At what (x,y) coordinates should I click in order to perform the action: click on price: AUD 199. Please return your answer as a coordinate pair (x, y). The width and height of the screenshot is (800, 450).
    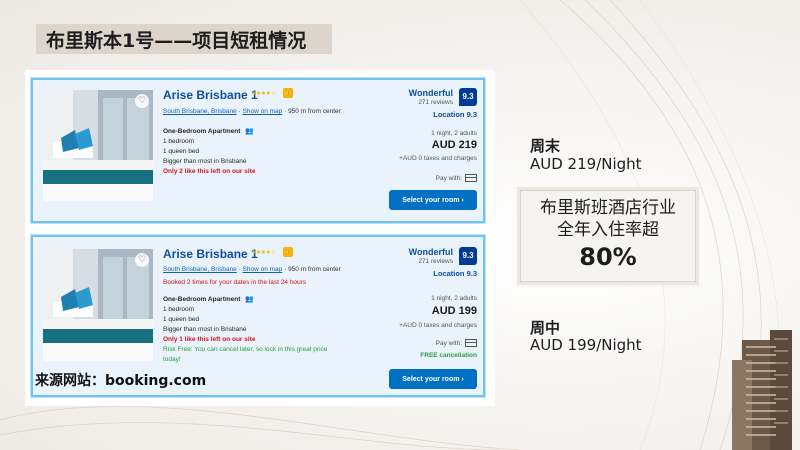
    Looking at the image, I should click on (454, 311).